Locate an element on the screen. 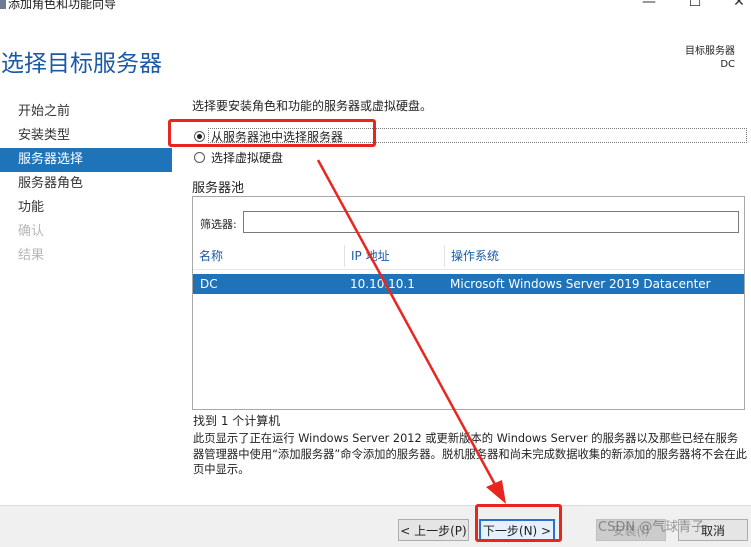  page-title: 选择目标服务器 is located at coordinates (81, 64).